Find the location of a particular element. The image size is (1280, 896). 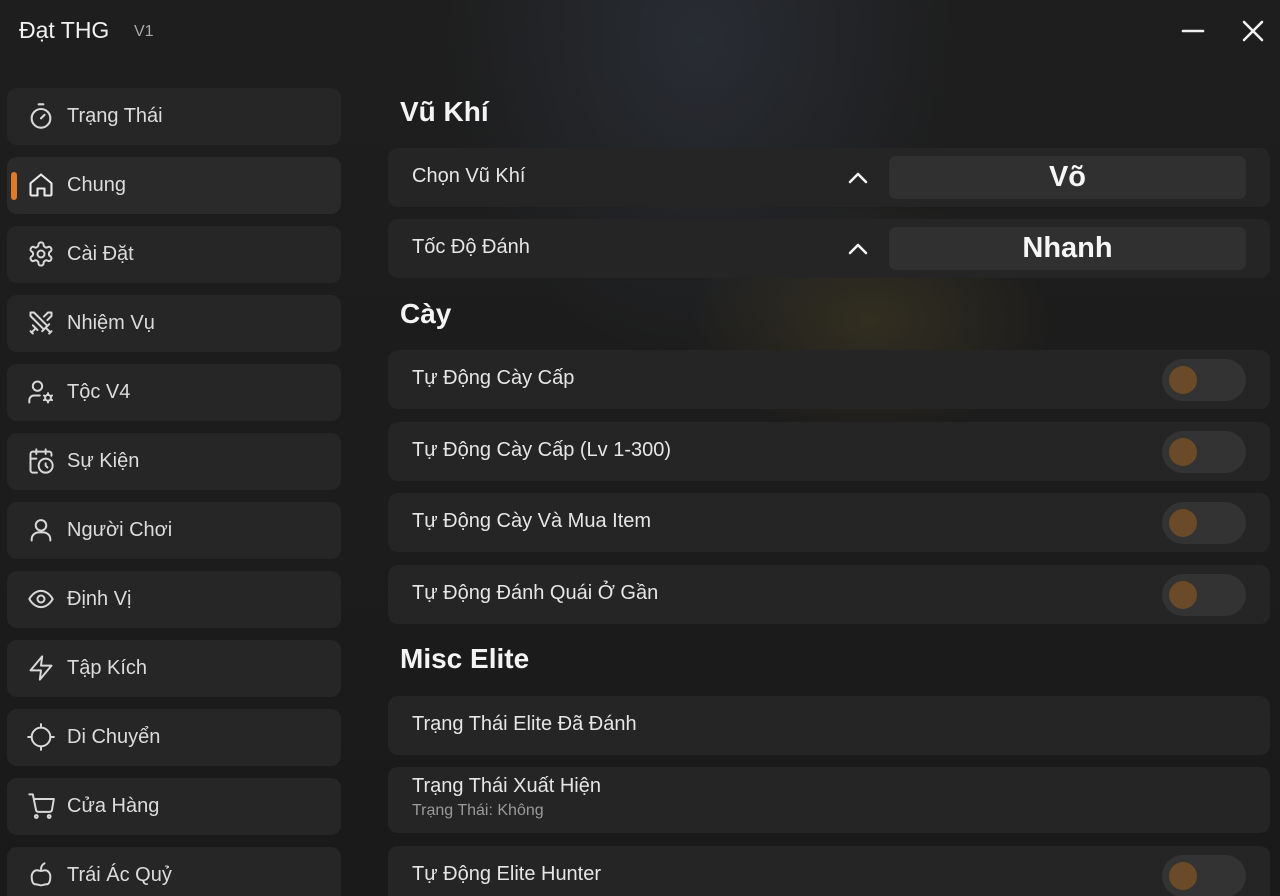

auto-attack-nearby-toggle is located at coordinates (1204, 595).